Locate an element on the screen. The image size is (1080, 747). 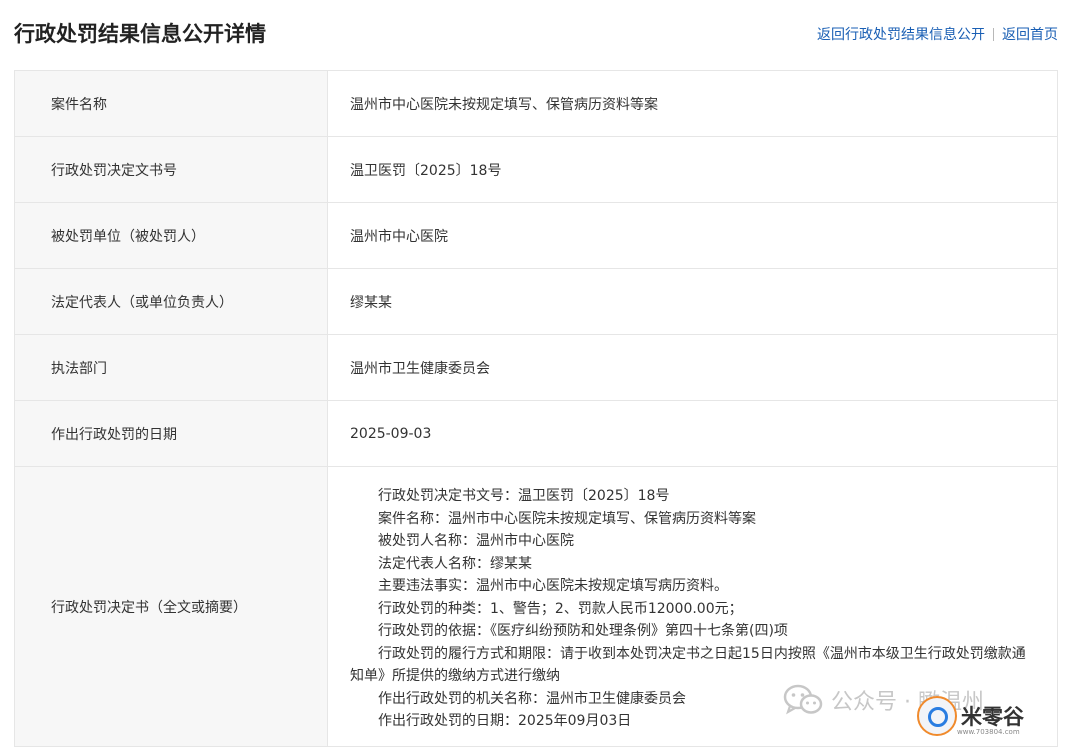
header-nav: 返回行政处罚结果信息公开 返回首页 is located at coordinates (937, 34).